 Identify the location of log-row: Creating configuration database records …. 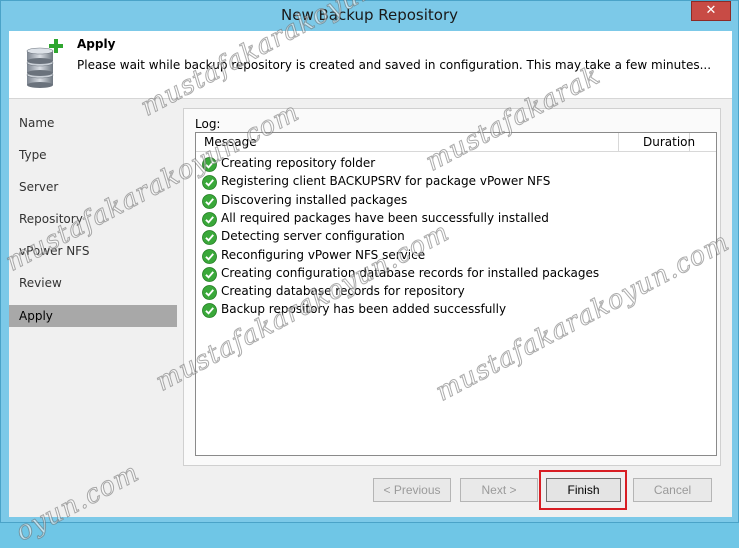
(407, 274).